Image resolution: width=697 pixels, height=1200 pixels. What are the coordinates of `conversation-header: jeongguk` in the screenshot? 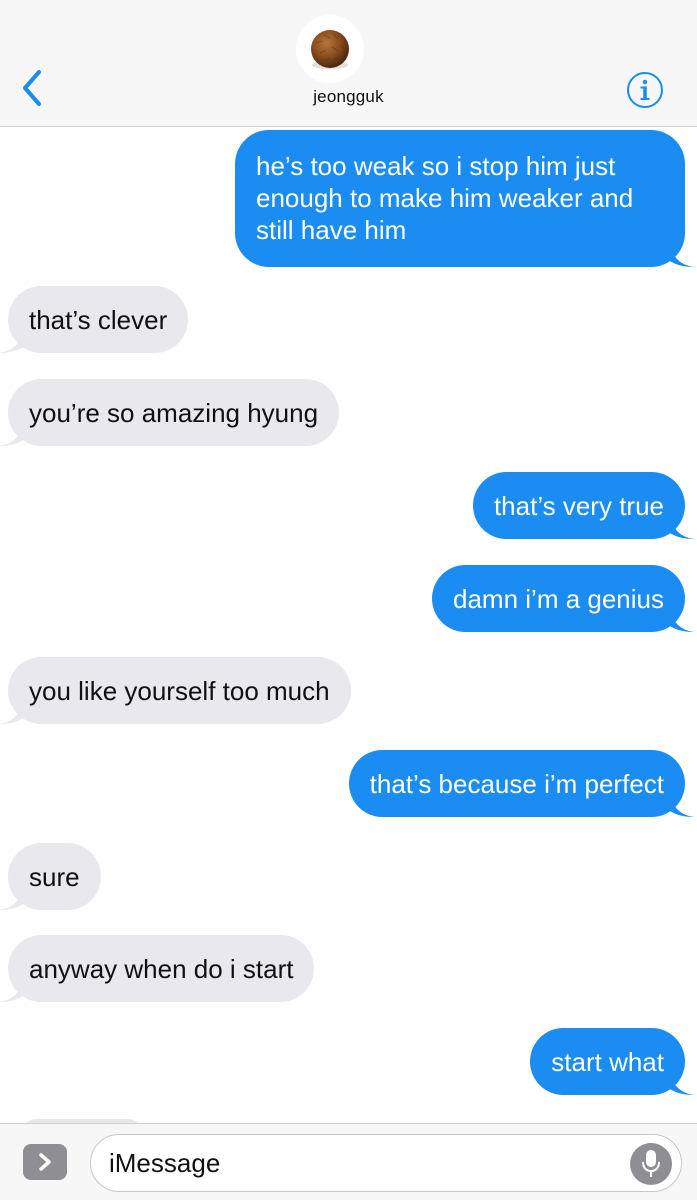 It's located at (348, 63).